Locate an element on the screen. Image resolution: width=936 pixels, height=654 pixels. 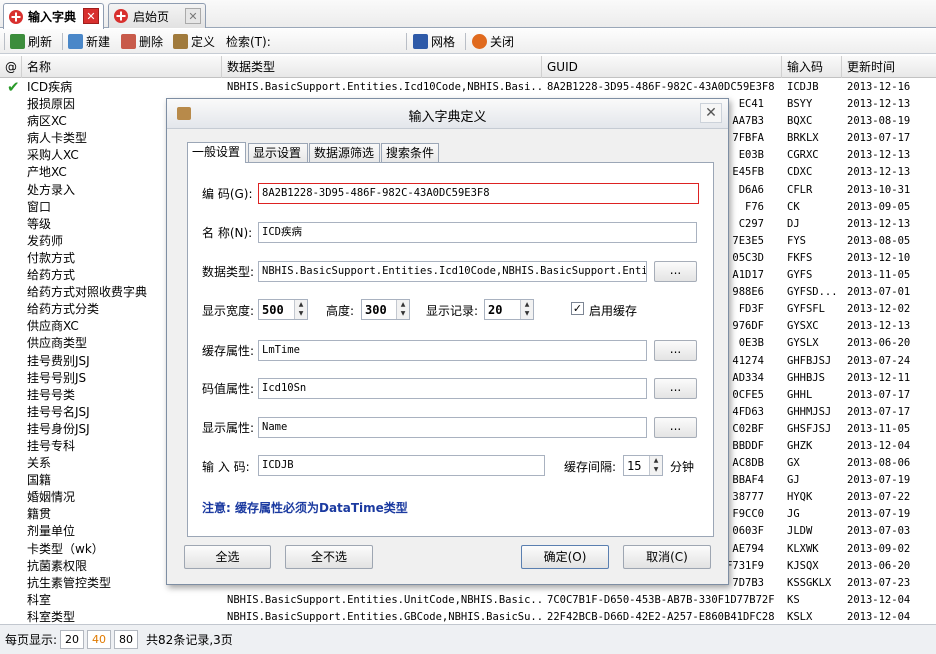
display-attr-field: Name is located at coordinates (452, 427).